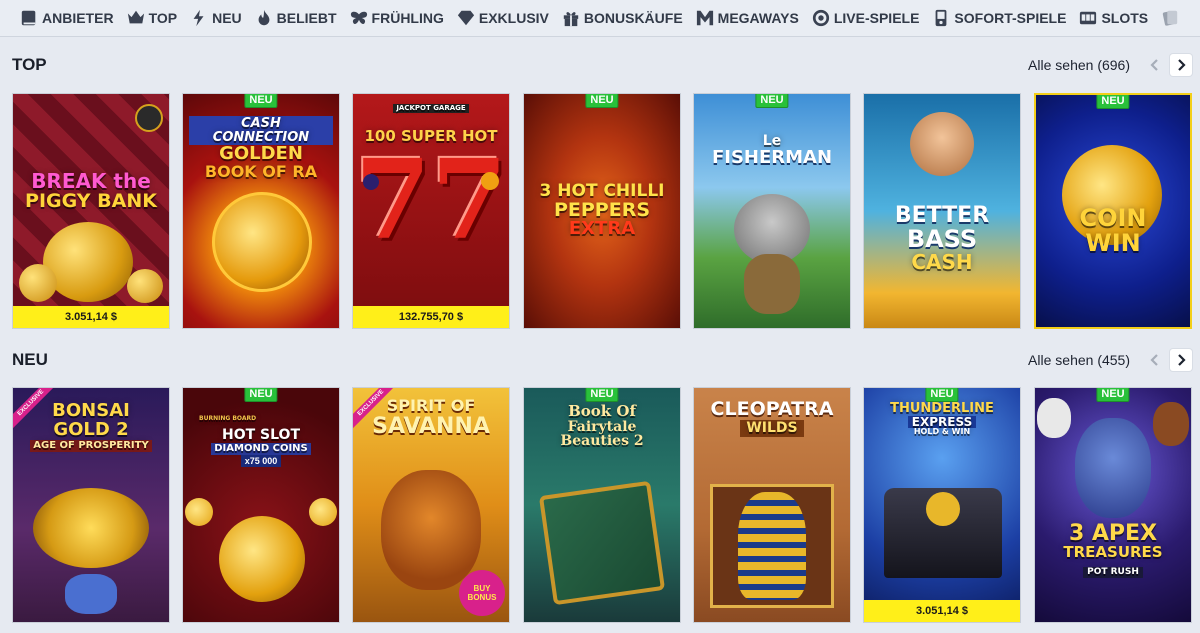 Image resolution: width=1200 pixels, height=633 pixels. Describe the element at coordinates (1125, 18) in the screenshot. I see `nav-label: SLOTS` at that location.